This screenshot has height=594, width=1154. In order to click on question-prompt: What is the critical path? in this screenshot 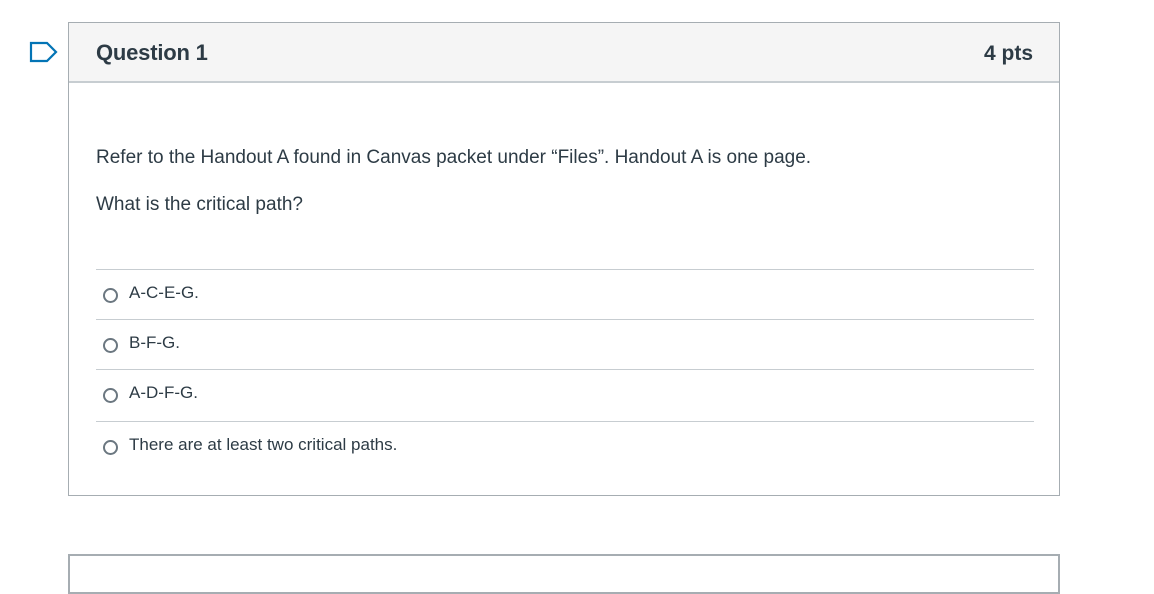, I will do `click(199, 204)`.